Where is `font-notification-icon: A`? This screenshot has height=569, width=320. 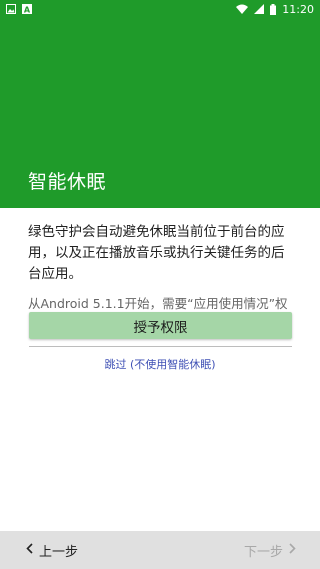
font-notification-icon: A is located at coordinates (27, 9).